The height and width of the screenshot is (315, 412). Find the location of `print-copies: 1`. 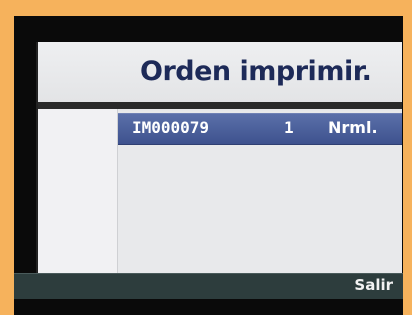

print-copies: 1 is located at coordinates (289, 127).